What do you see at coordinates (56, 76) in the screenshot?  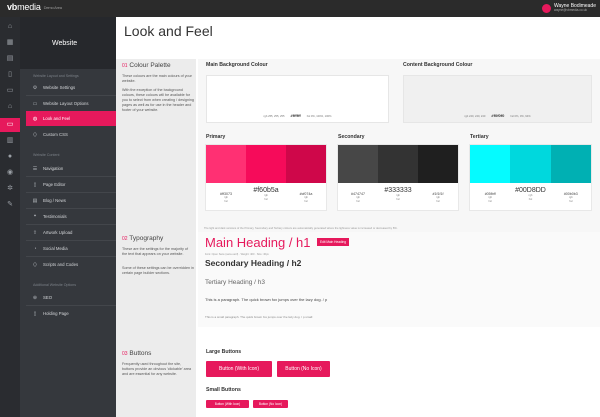 I see `sidebar-group-layout: Website Layout and Settings` at bounding box center [56, 76].